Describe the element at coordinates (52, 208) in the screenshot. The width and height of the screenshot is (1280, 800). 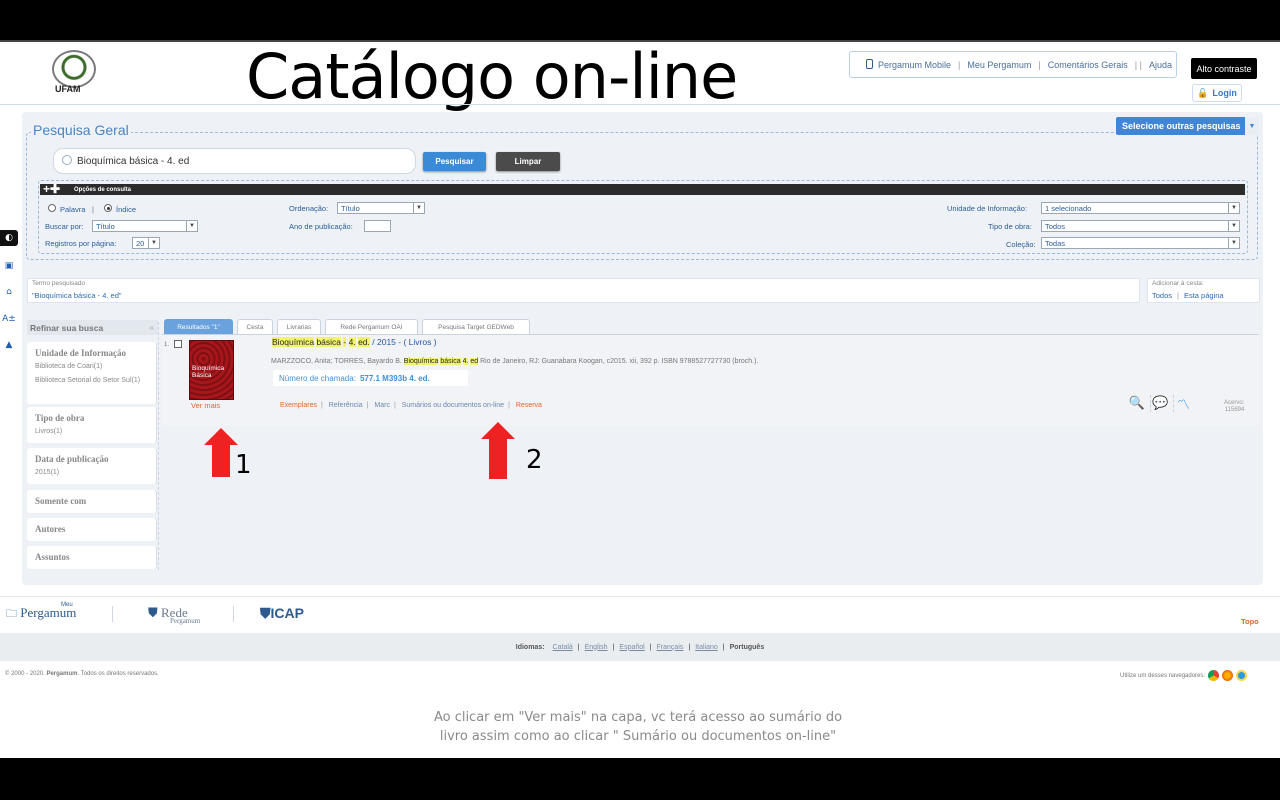
I see `radio-palavra` at that location.